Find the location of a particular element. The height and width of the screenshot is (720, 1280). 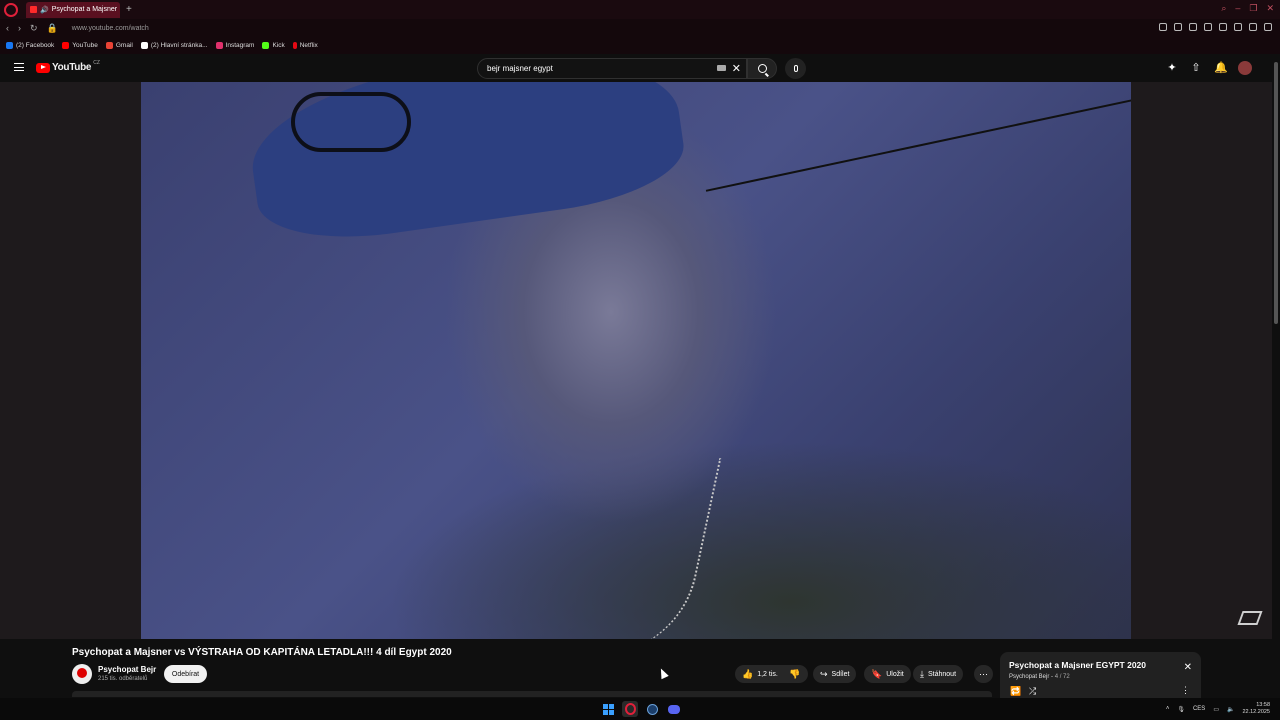

youtube-header: YouTube CZ bejr majsner egypt ✕ ✦ ⇧ 🔔 is located at coordinates (636, 68).